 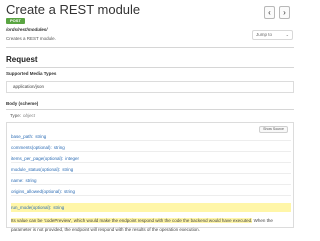 I want to click on media-types-label: Supported Media Types, so click(x=31, y=73).